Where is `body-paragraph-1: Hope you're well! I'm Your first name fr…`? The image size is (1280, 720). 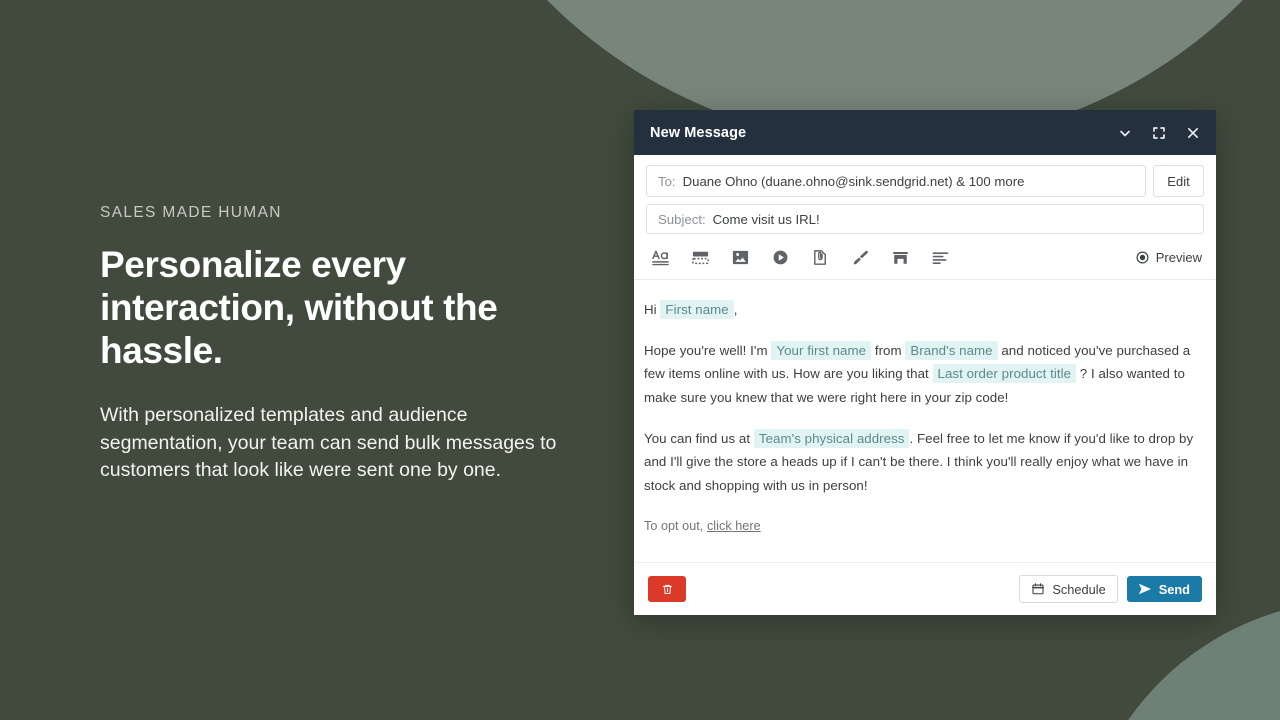 body-paragraph-1: Hope you're well! I'm Your first name fr… is located at coordinates (919, 374).